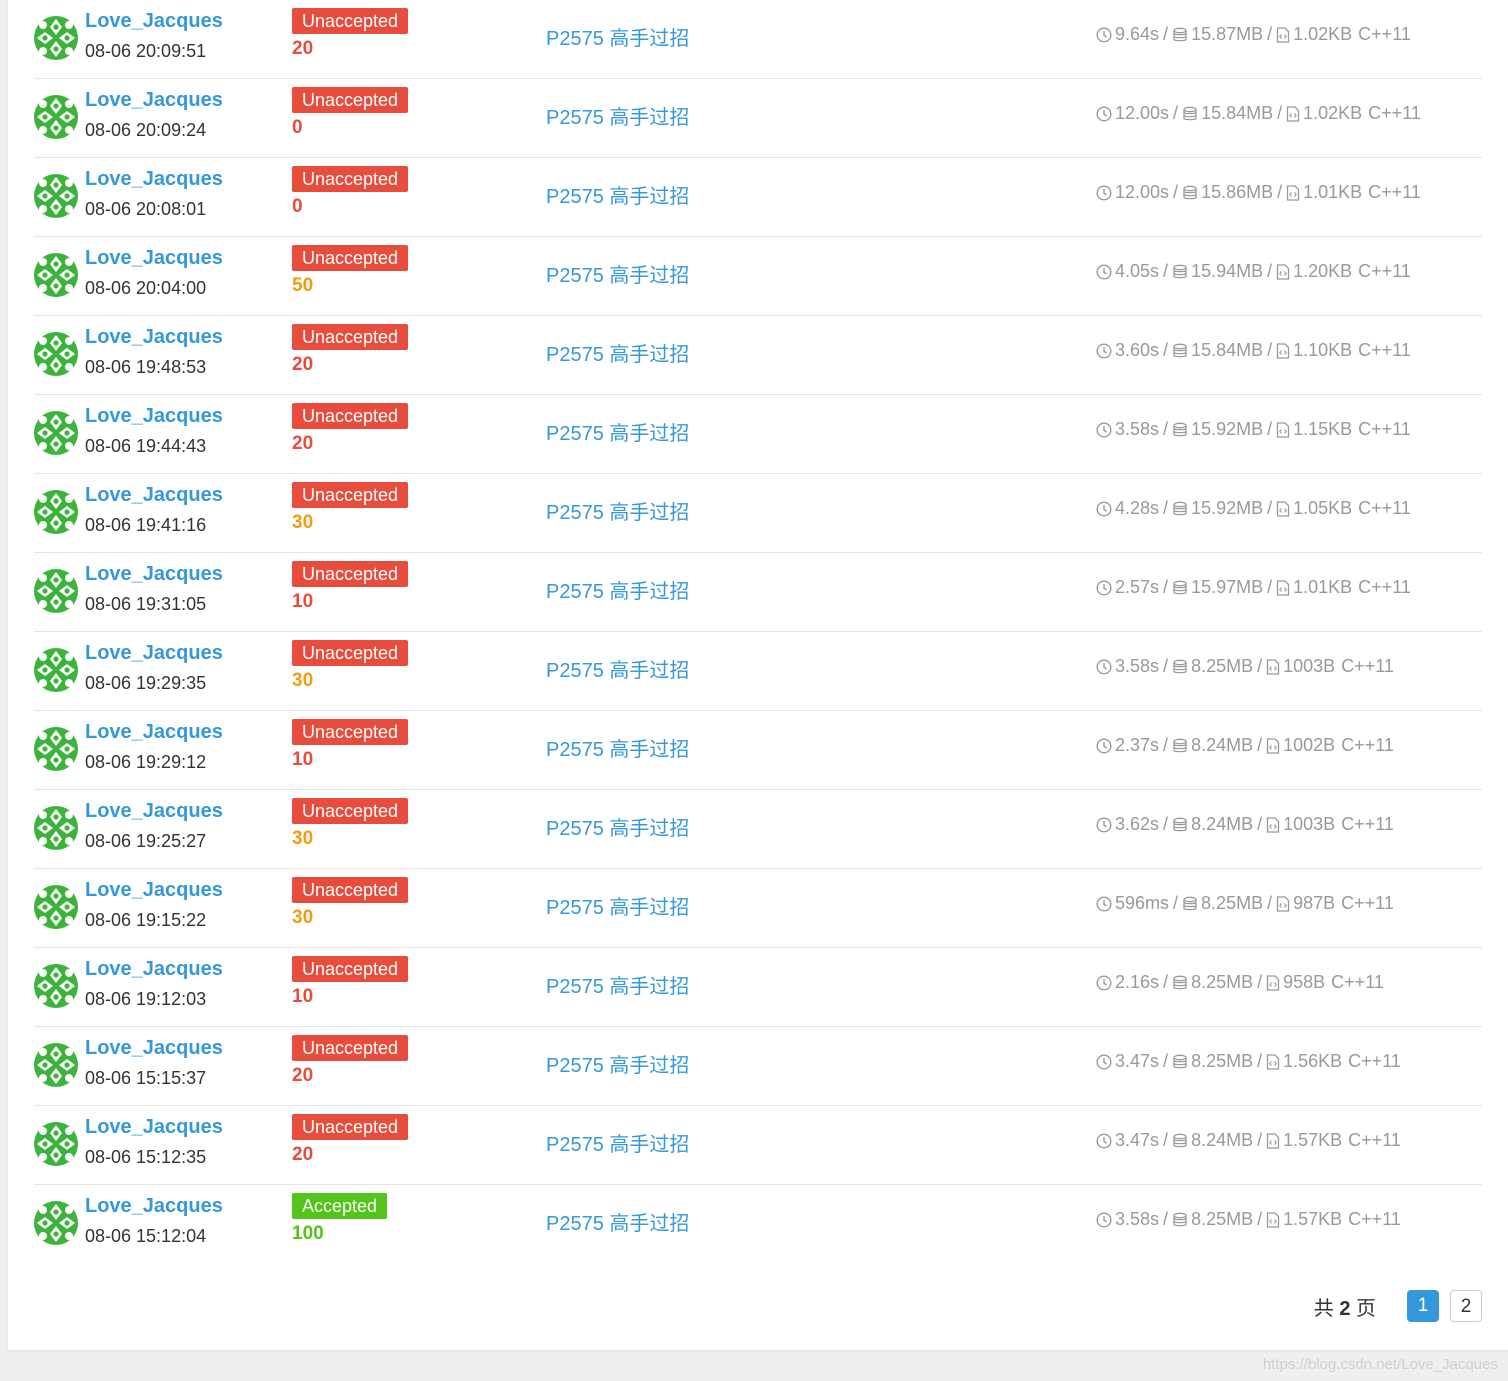  What do you see at coordinates (1104, 1061) in the screenshot?
I see `clock-icon` at bounding box center [1104, 1061].